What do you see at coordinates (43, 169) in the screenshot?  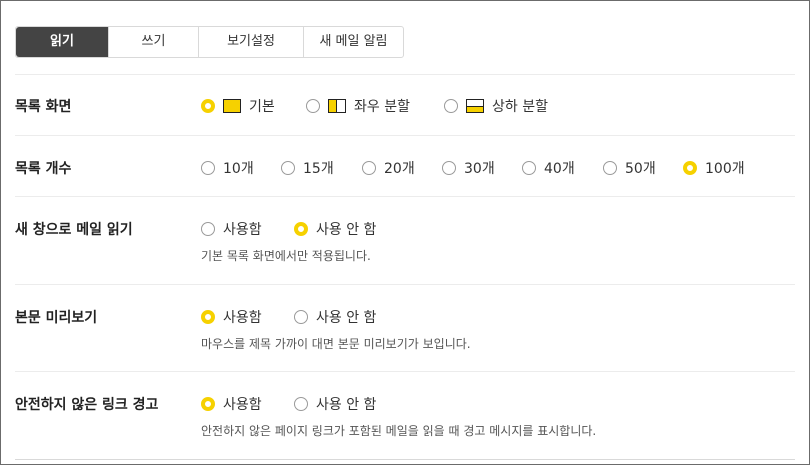 I see `list-count-label: 목록 개수` at bounding box center [43, 169].